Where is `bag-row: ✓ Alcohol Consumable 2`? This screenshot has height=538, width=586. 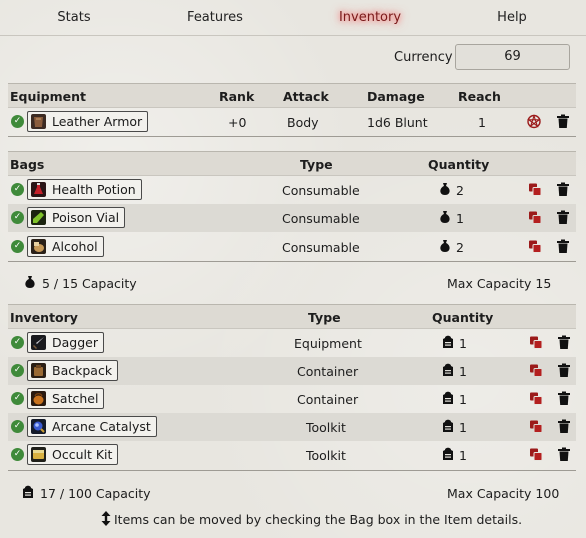
bag-row: ✓ Alcohol Consumable 2 is located at coordinates (292, 247).